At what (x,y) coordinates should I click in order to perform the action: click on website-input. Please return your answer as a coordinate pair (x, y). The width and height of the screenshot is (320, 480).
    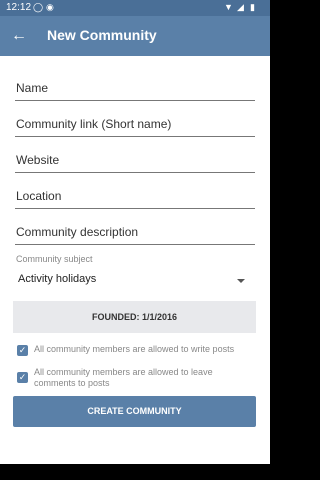
    Looking at the image, I should click on (135, 160).